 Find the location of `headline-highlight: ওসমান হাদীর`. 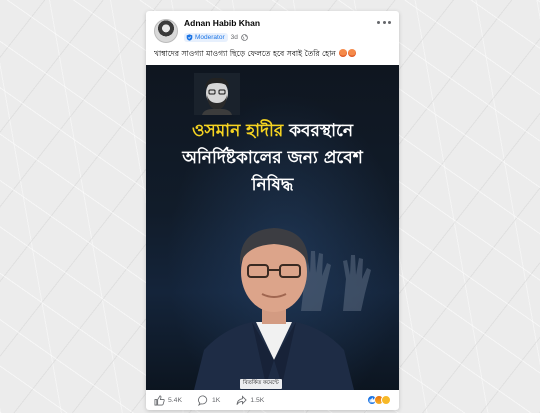

headline-highlight: ওসমান হাদীর is located at coordinates (238, 131).